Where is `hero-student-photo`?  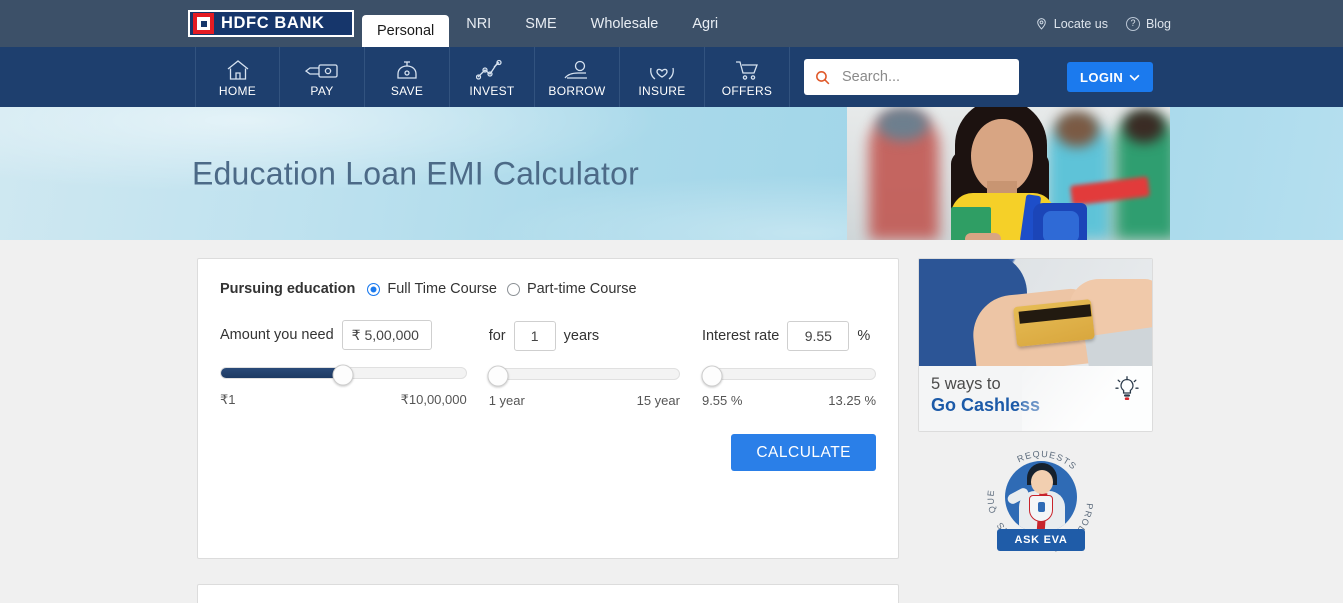 hero-student-photo is located at coordinates (1008, 173).